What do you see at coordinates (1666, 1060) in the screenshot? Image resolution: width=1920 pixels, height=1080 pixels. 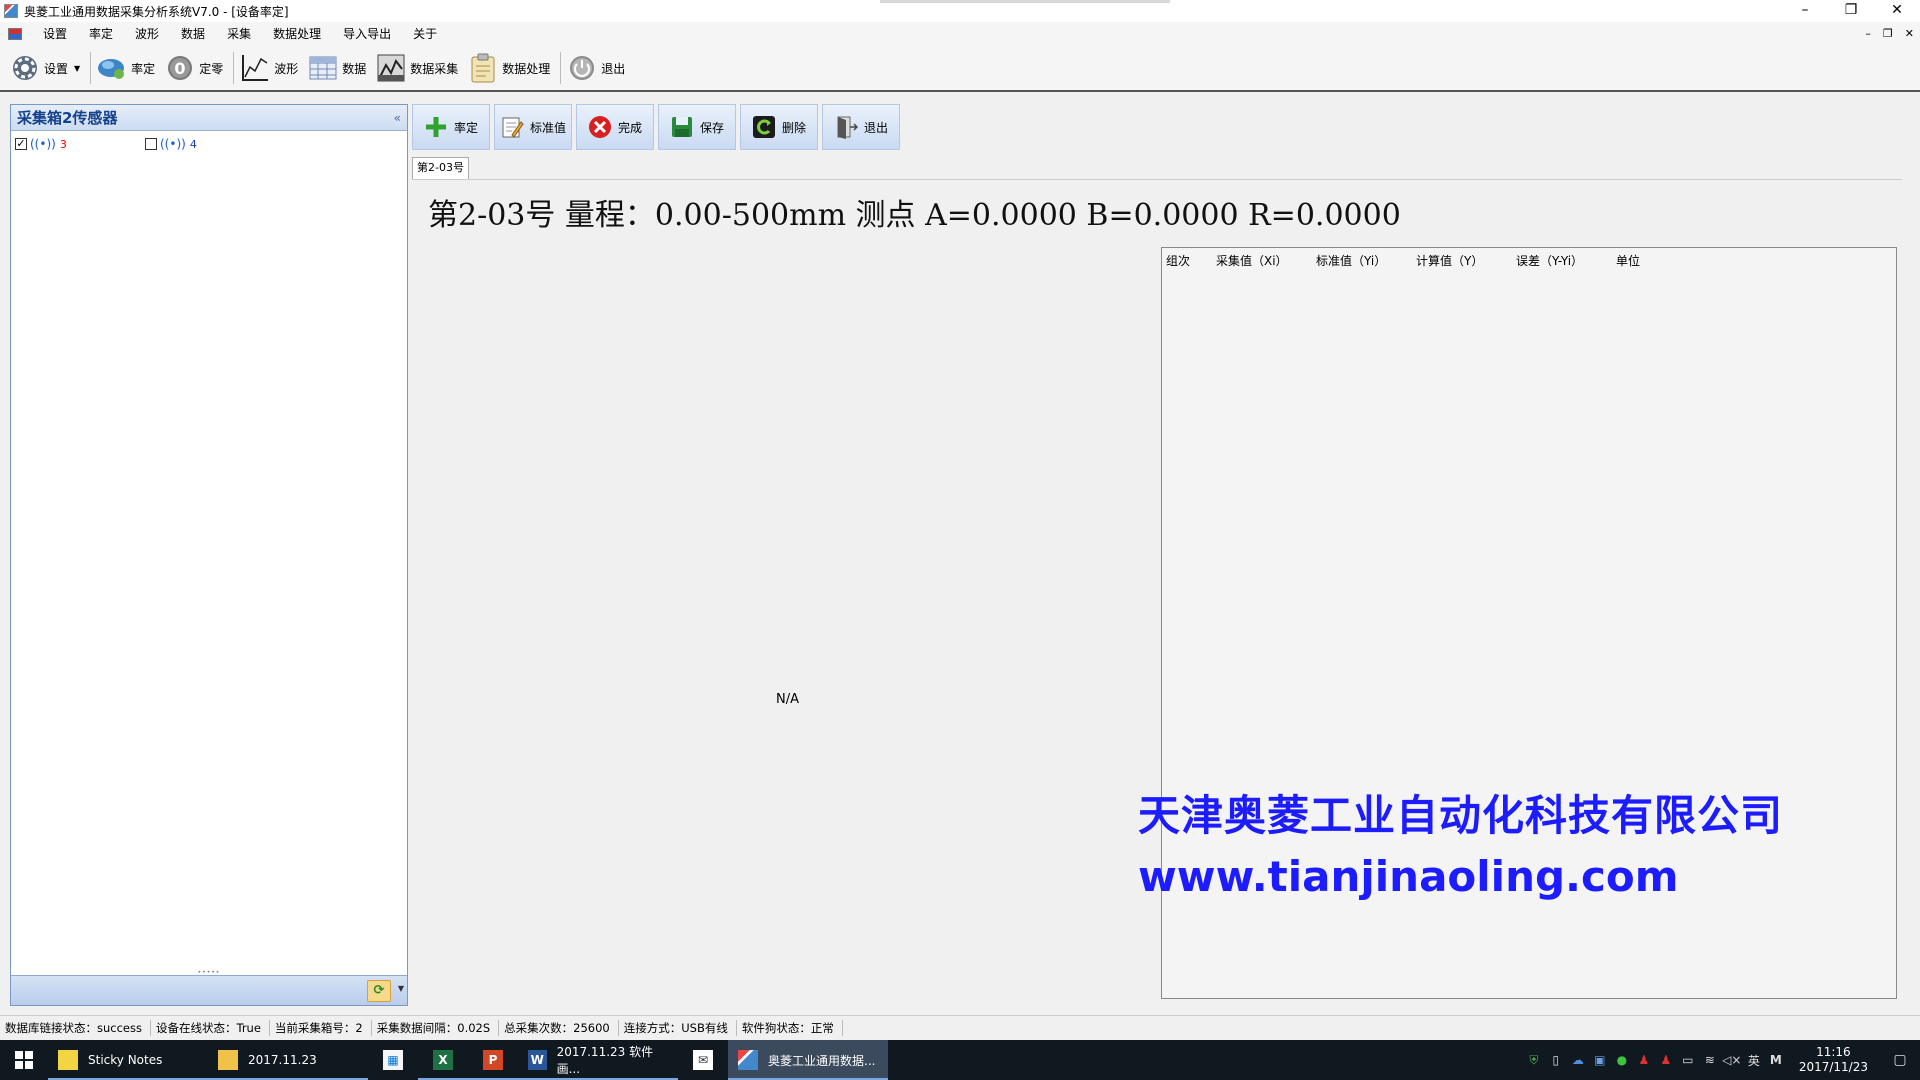 I see `qq-alt-icon: ♟` at bounding box center [1666, 1060].